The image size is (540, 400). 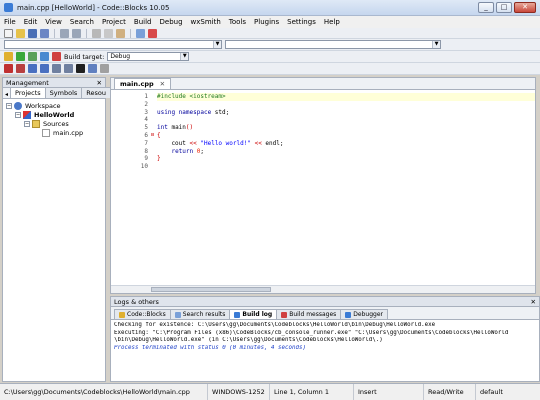 I want to click on copy-icon, so click(x=108, y=33).